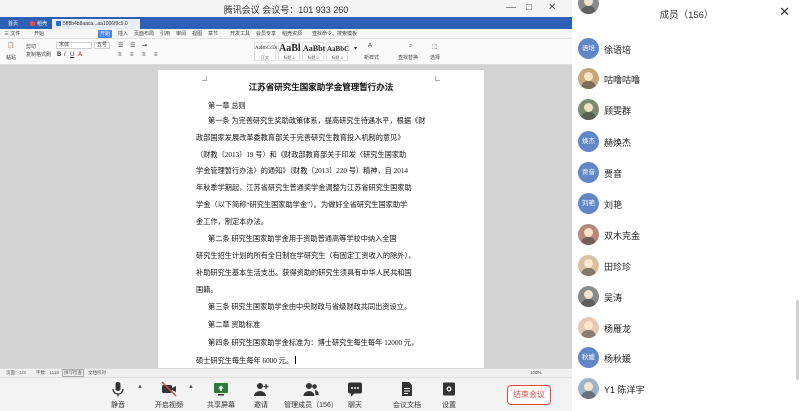  What do you see at coordinates (73, 373) in the screenshot?
I see `spellcheck-toggle: 拼写检查` at bounding box center [73, 373].